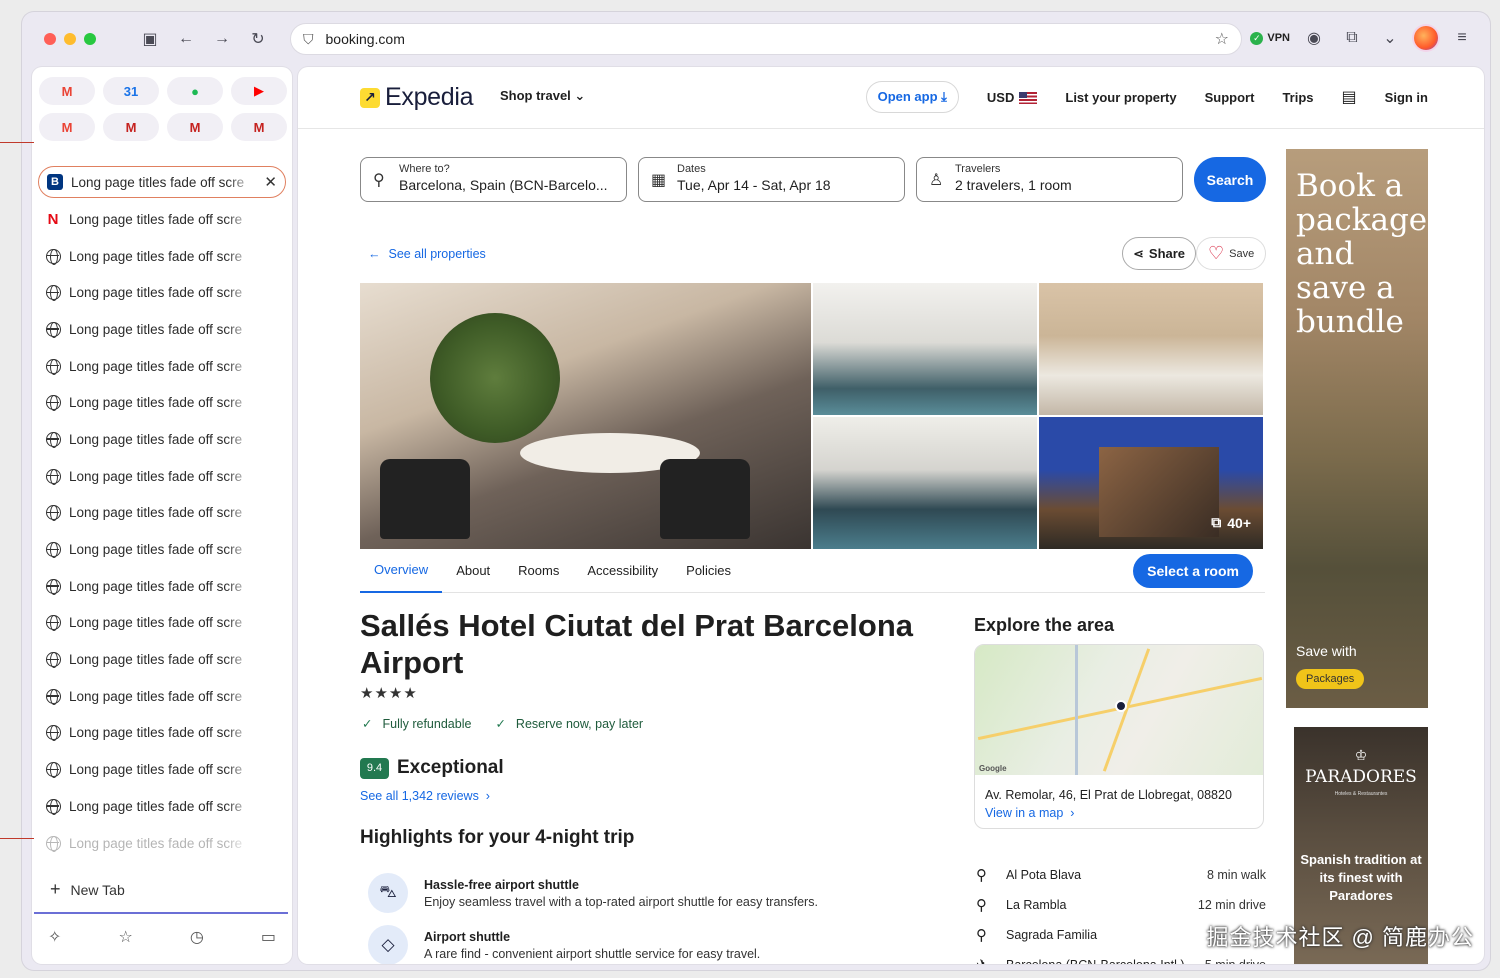  I want to click on maximize-window-button, so click(90, 39).